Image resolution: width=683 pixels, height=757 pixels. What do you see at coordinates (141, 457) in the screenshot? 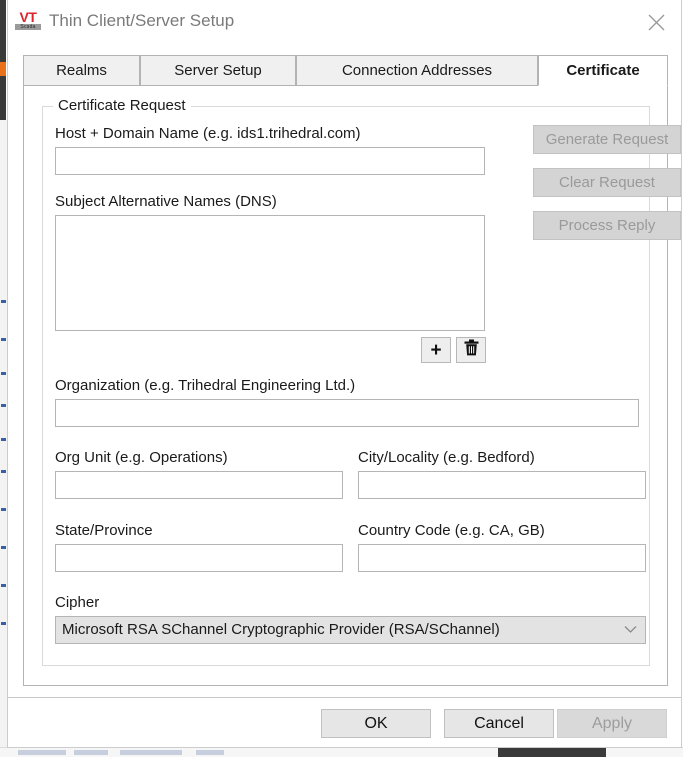
I see `org-unit-label: Org Unit (e.g. Operations)` at bounding box center [141, 457].